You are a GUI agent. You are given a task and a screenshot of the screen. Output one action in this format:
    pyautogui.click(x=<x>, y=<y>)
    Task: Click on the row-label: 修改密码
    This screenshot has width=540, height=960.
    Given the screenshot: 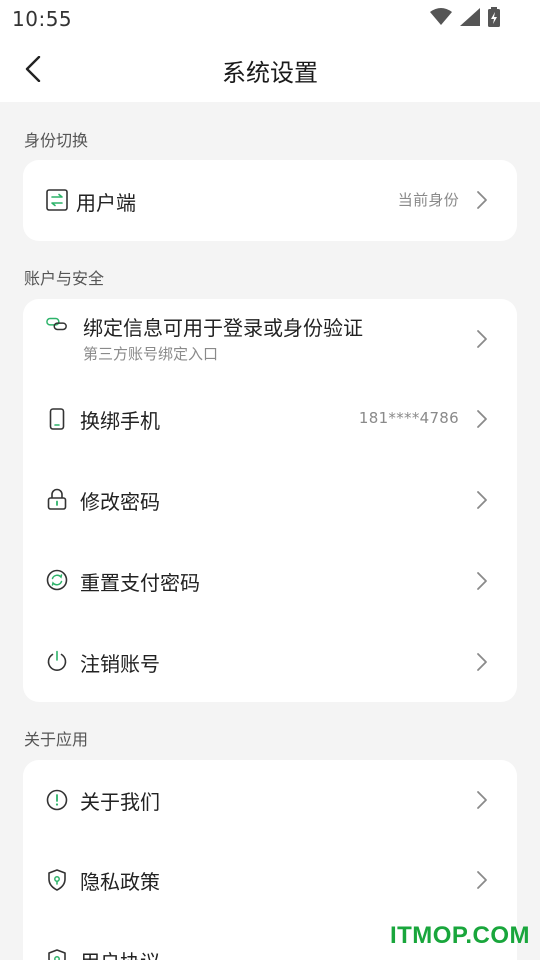 What is the action you would take?
    pyautogui.click(x=120, y=502)
    